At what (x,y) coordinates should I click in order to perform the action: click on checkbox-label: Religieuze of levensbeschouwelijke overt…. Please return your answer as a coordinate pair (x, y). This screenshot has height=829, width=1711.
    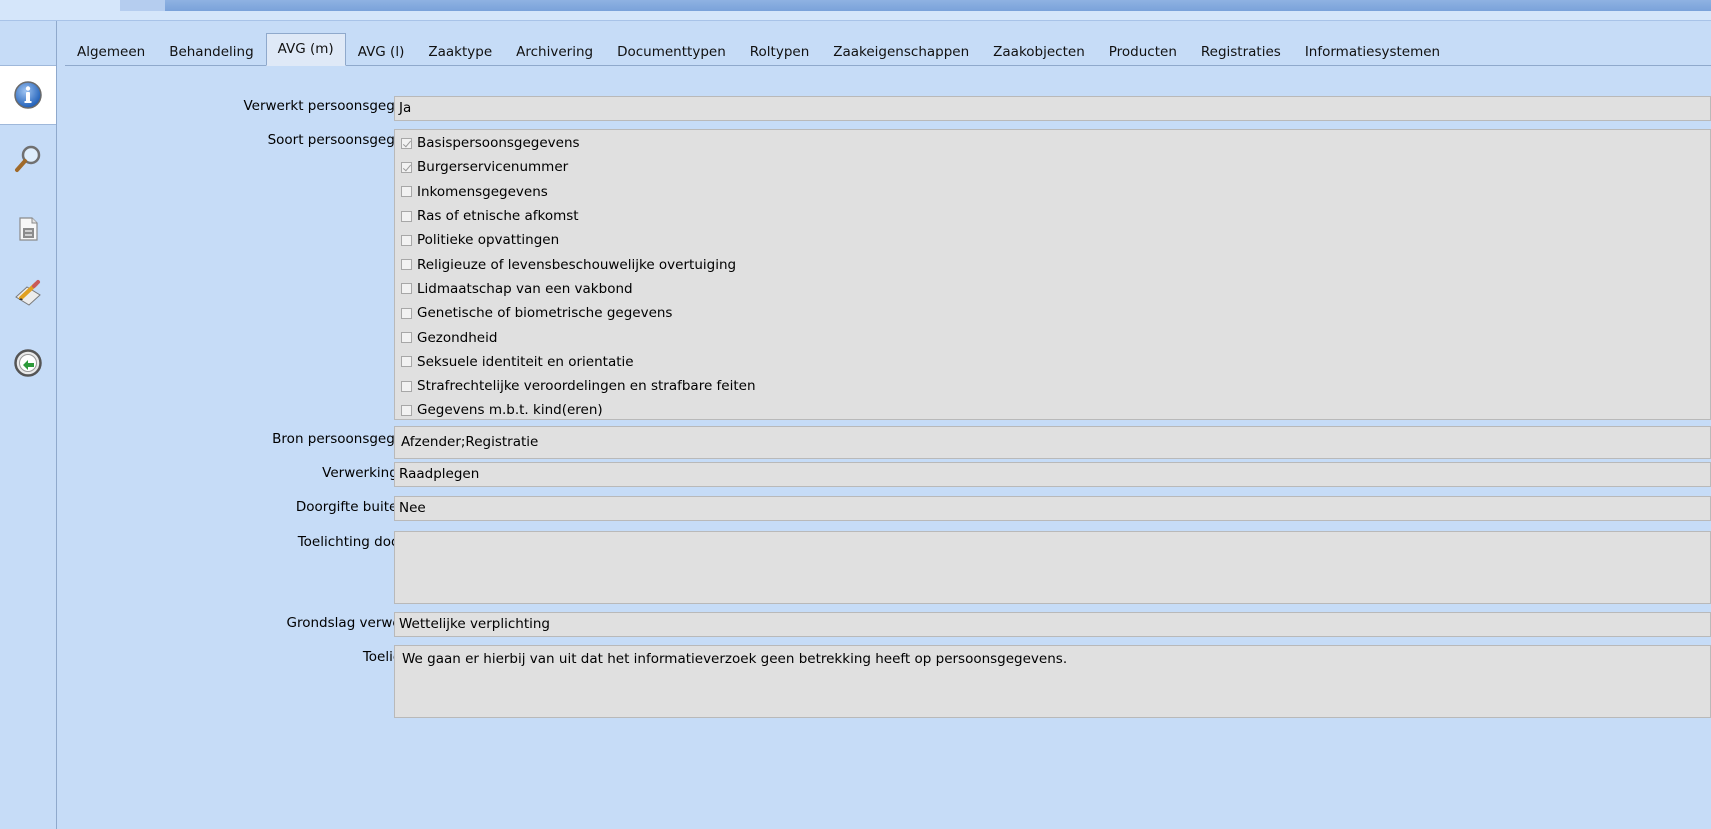
    Looking at the image, I should click on (577, 264).